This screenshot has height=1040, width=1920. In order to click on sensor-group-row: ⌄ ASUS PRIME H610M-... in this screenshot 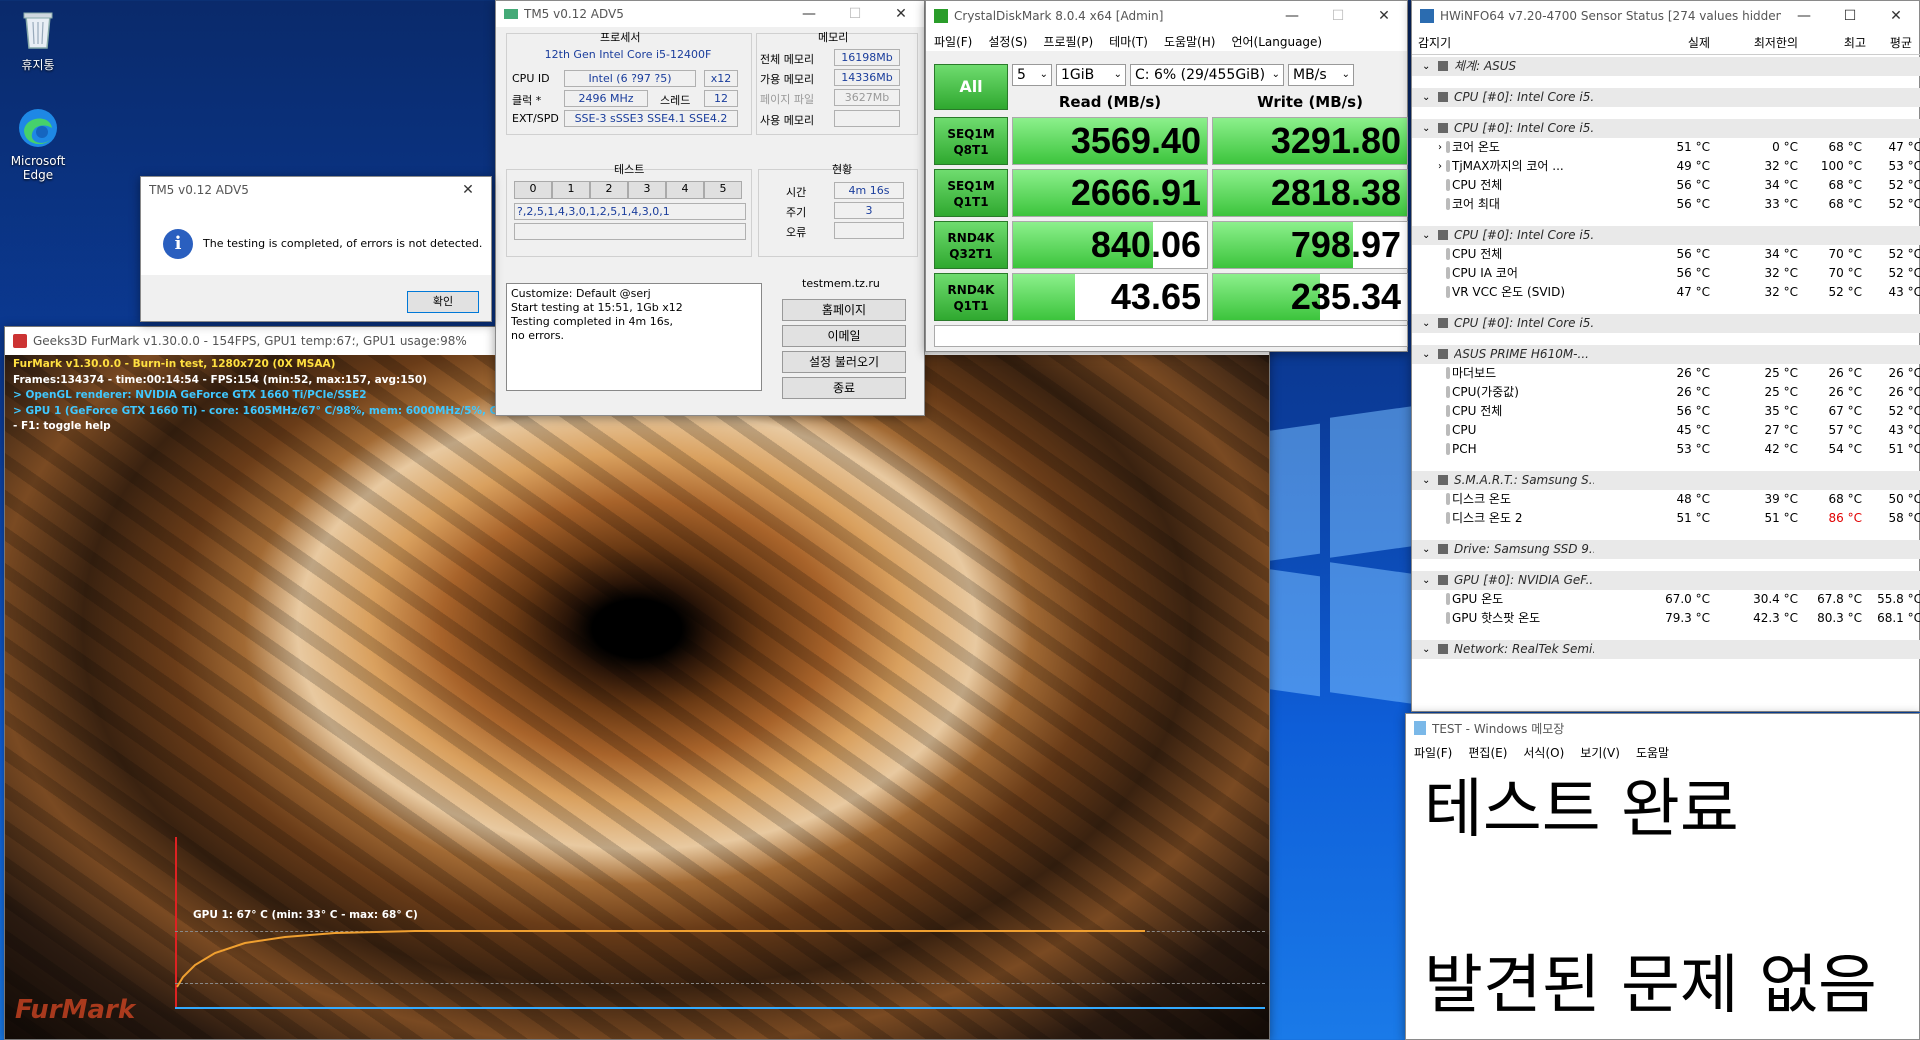, I will do `click(1666, 354)`.